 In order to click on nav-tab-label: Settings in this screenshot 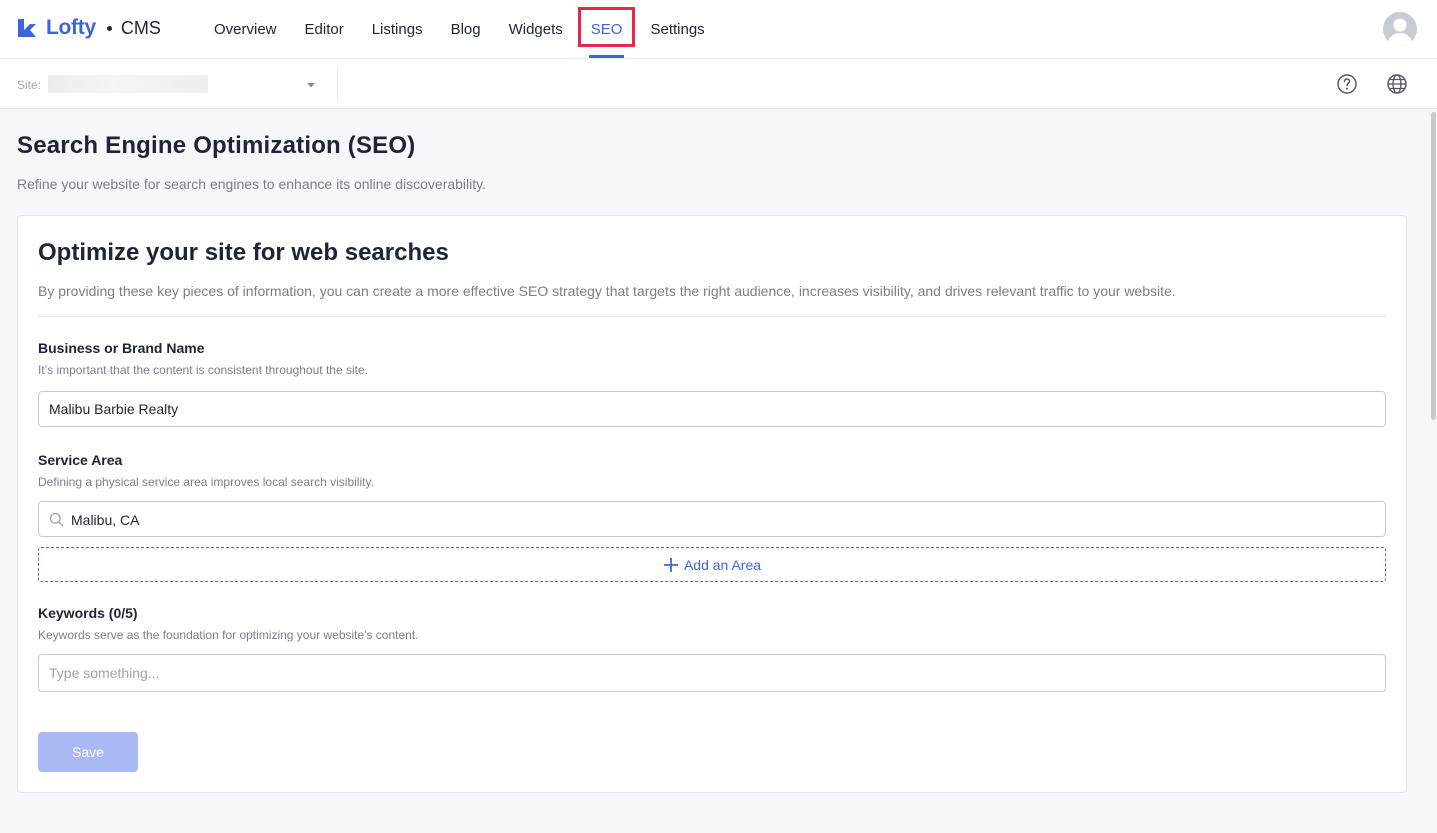, I will do `click(677, 29)`.